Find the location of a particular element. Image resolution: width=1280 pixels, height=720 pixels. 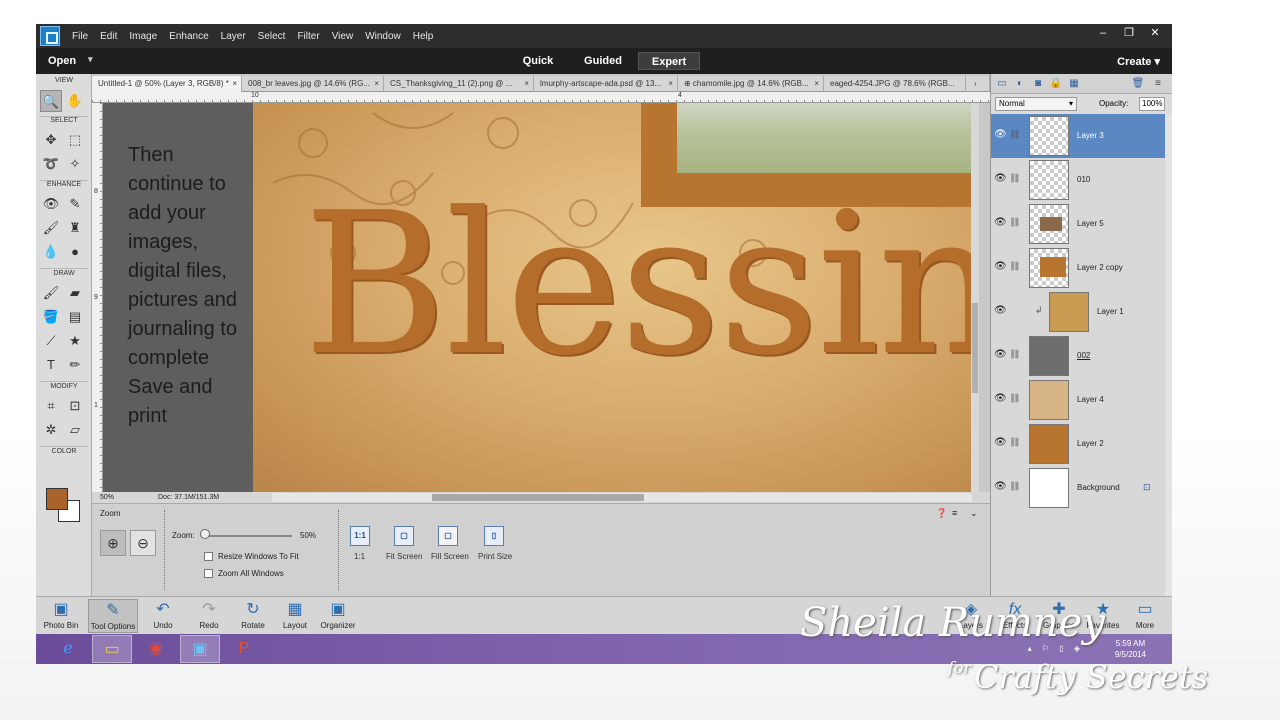

pencil-tool-icon: ✏ is located at coordinates (75, 365).